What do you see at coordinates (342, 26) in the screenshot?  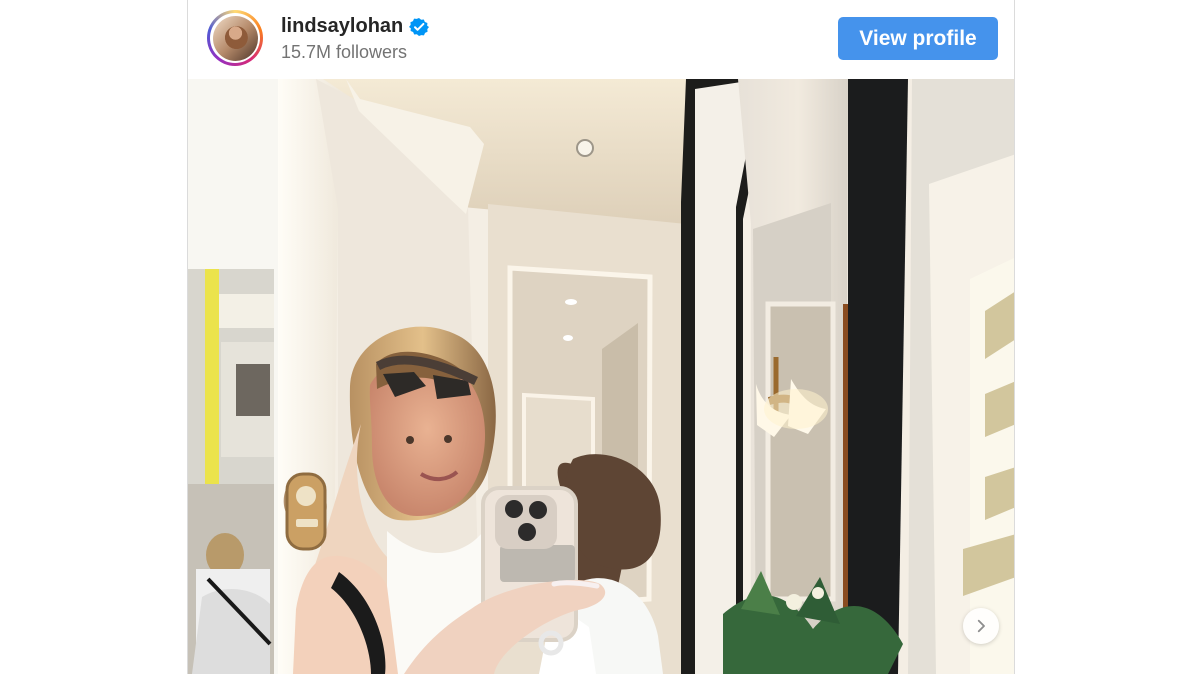 I see `username-link: lindsaylohan` at bounding box center [342, 26].